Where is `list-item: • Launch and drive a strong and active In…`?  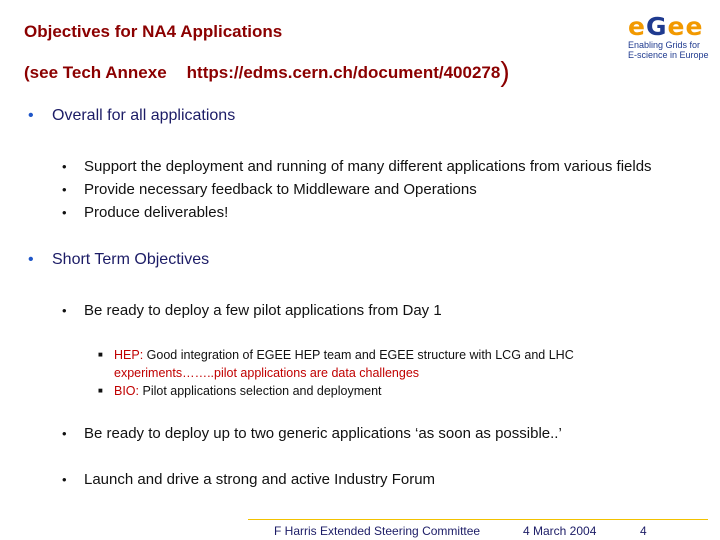
list-item: • Launch and drive a strong and active In… is located at coordinates (249, 479).